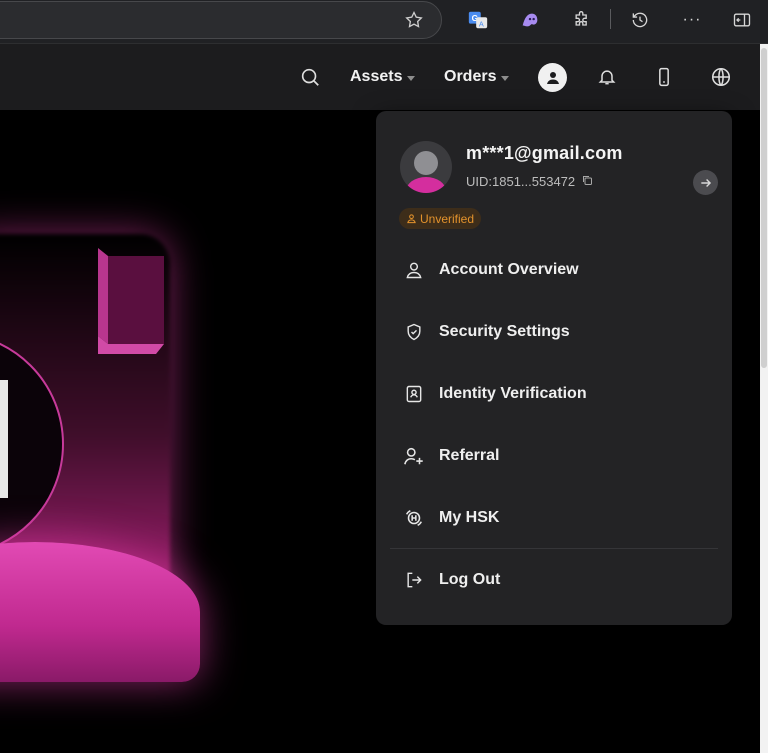  I want to click on more-icon: ···, so click(692, 20).